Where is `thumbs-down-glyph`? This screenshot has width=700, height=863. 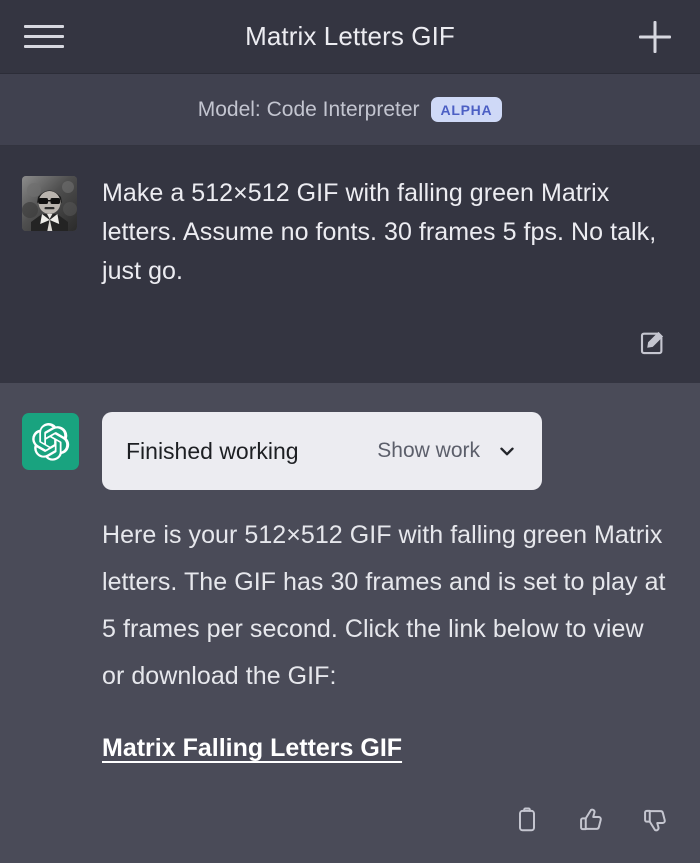
thumbs-down-glyph is located at coordinates (655, 820).